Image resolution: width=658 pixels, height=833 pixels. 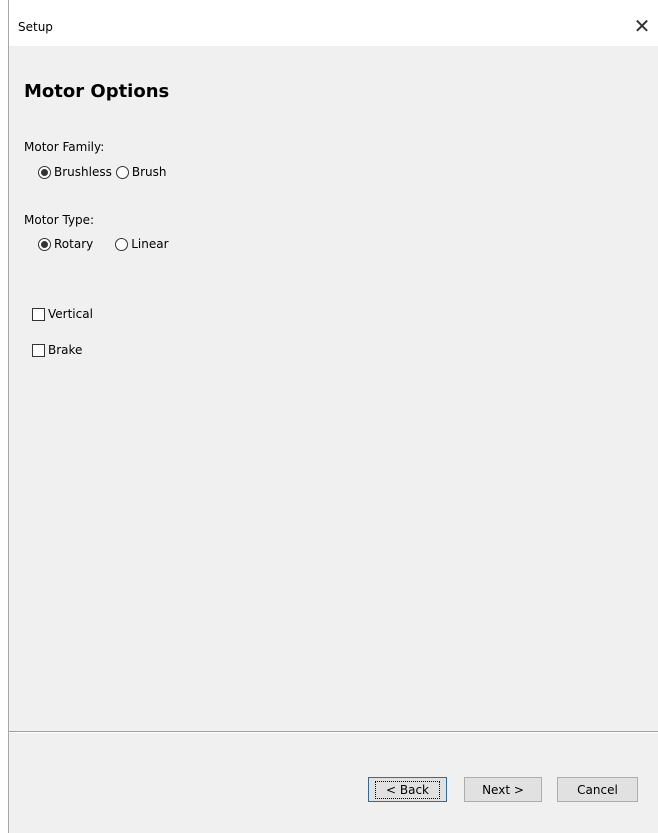 I want to click on radio-brushless: Brushless, so click(x=75, y=172).